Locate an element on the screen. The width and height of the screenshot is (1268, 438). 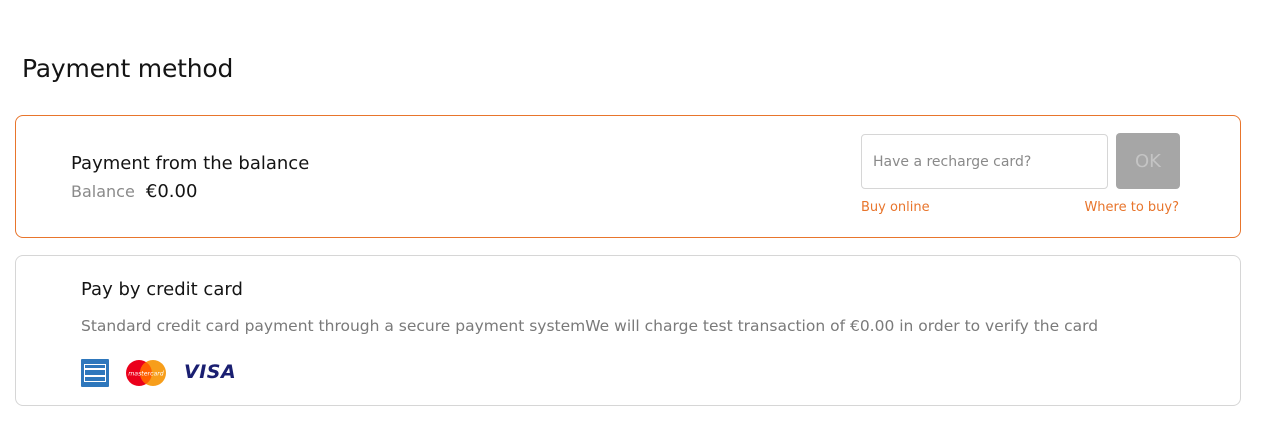
buy-online-link: Buy online is located at coordinates (895, 208).